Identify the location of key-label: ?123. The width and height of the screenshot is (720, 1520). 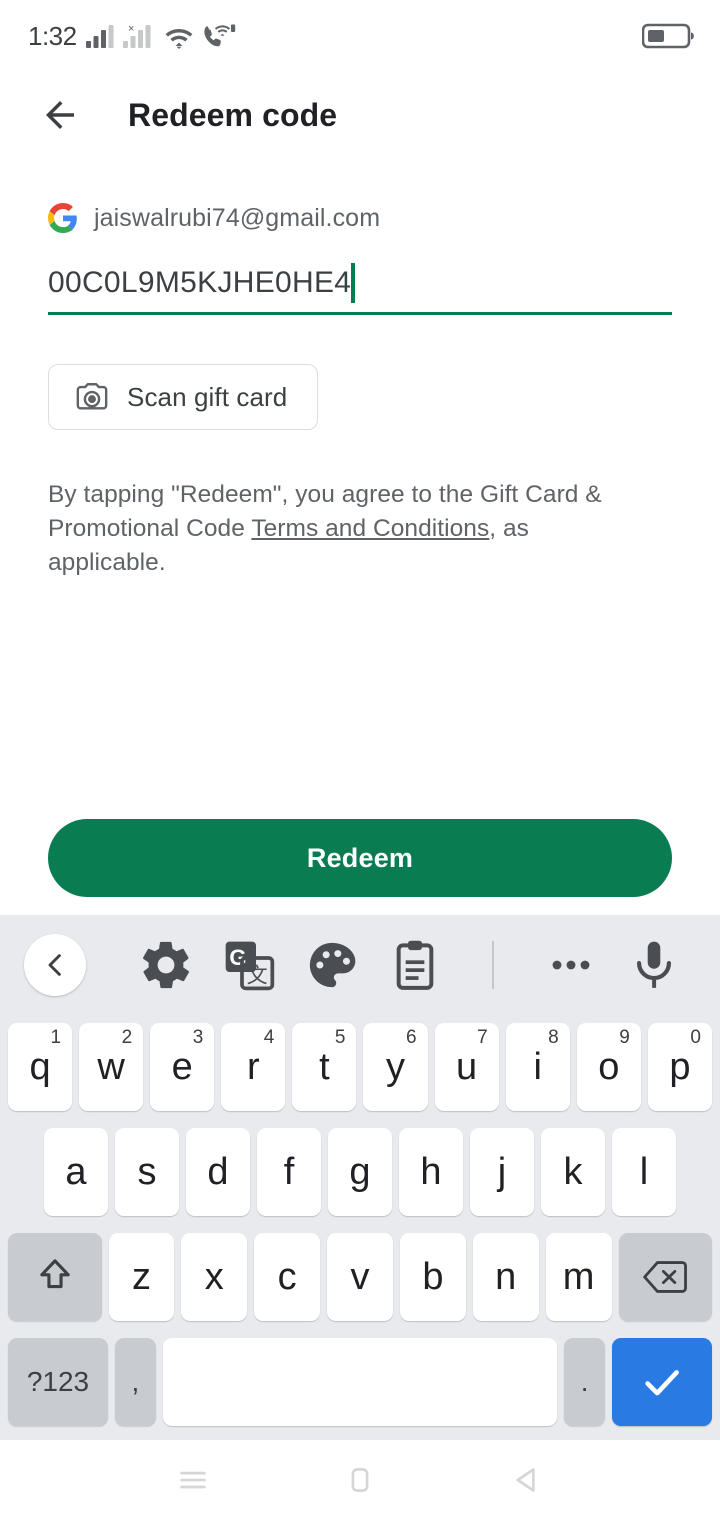
(58, 1381).